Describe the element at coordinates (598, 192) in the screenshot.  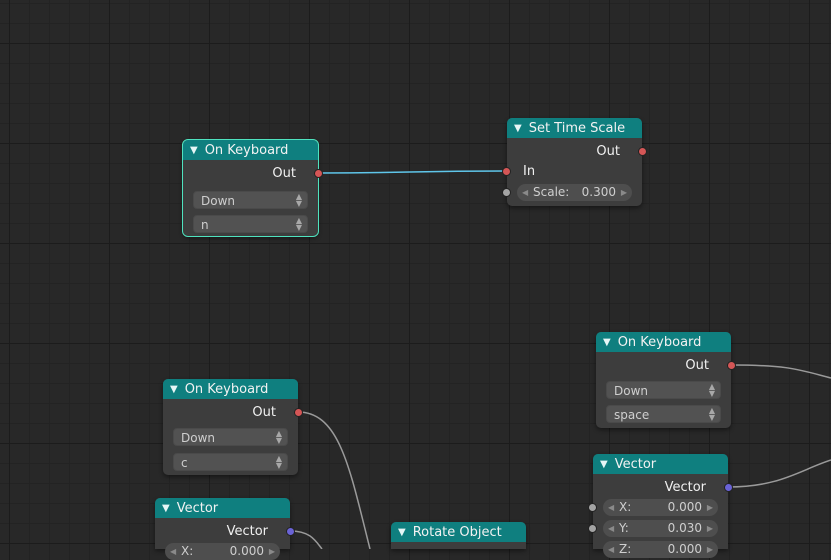
I see `scale-value: 0.300` at that location.